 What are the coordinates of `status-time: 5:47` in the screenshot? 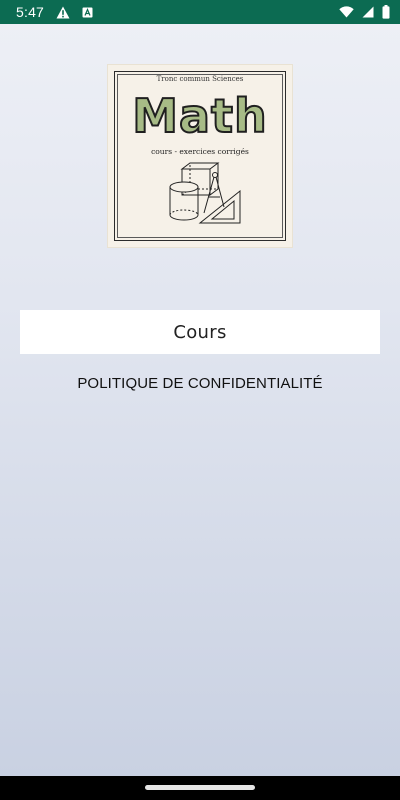 It's located at (30, 12).